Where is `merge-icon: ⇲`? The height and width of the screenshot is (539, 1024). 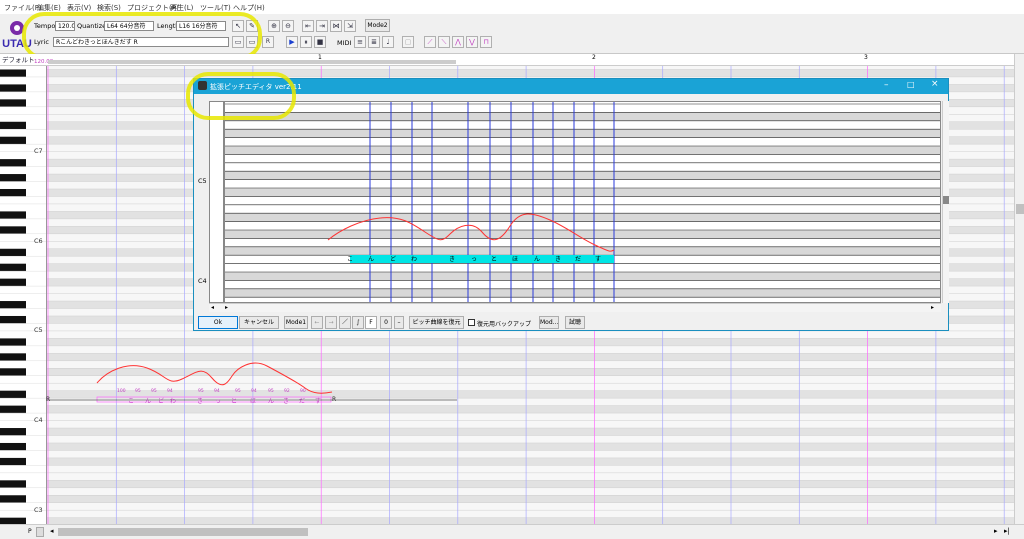 merge-icon: ⇲ is located at coordinates (350, 26).